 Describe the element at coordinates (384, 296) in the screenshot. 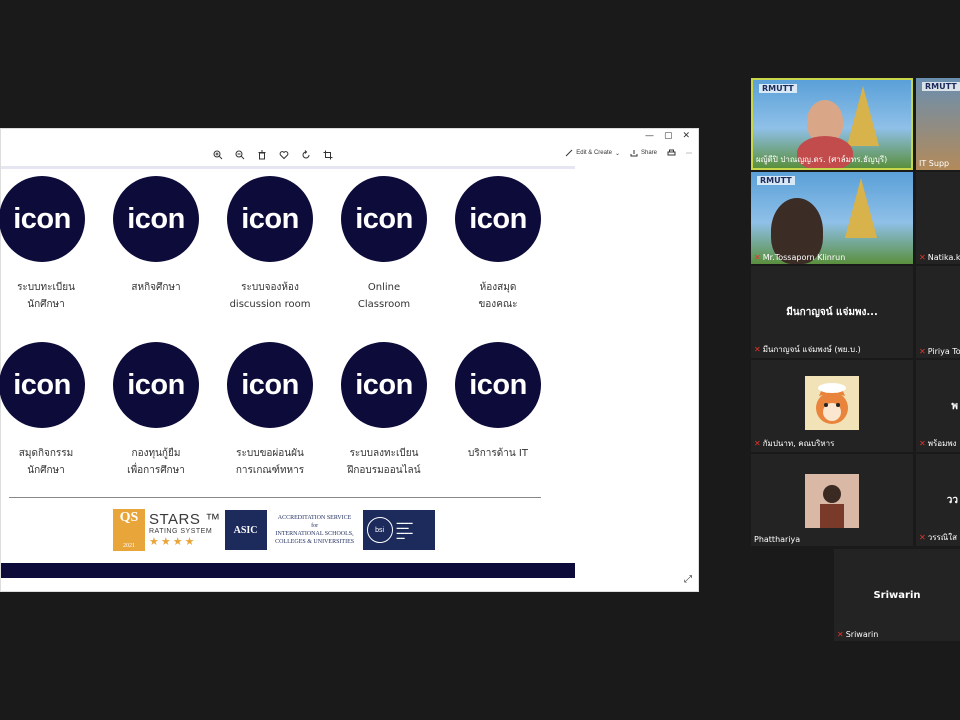

I see `label-online-classroom: Online Classroom` at that location.